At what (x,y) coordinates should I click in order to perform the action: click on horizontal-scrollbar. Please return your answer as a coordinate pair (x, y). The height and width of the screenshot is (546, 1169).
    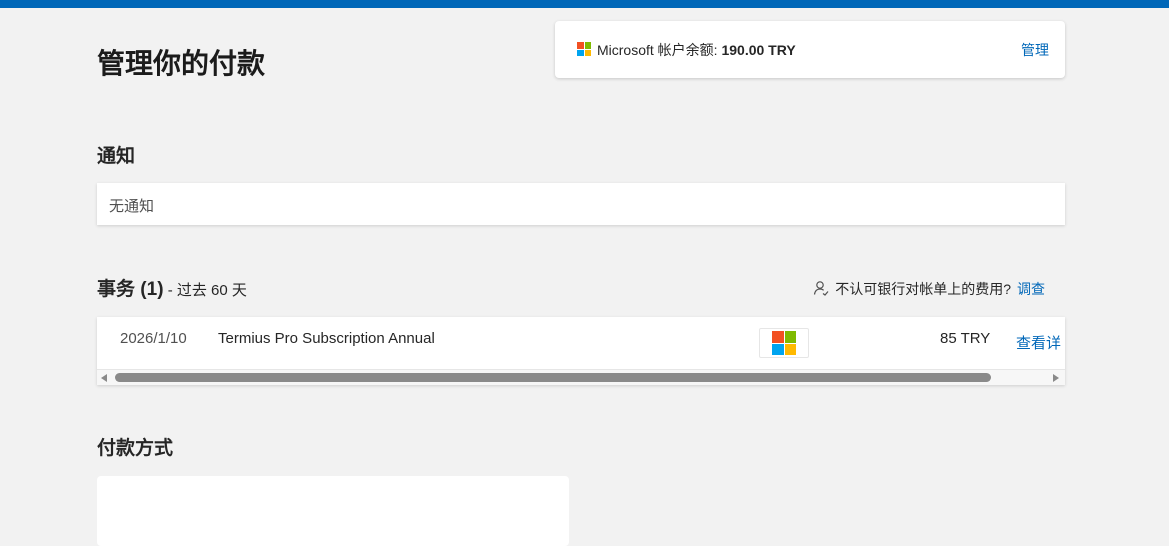
    Looking at the image, I should click on (581, 377).